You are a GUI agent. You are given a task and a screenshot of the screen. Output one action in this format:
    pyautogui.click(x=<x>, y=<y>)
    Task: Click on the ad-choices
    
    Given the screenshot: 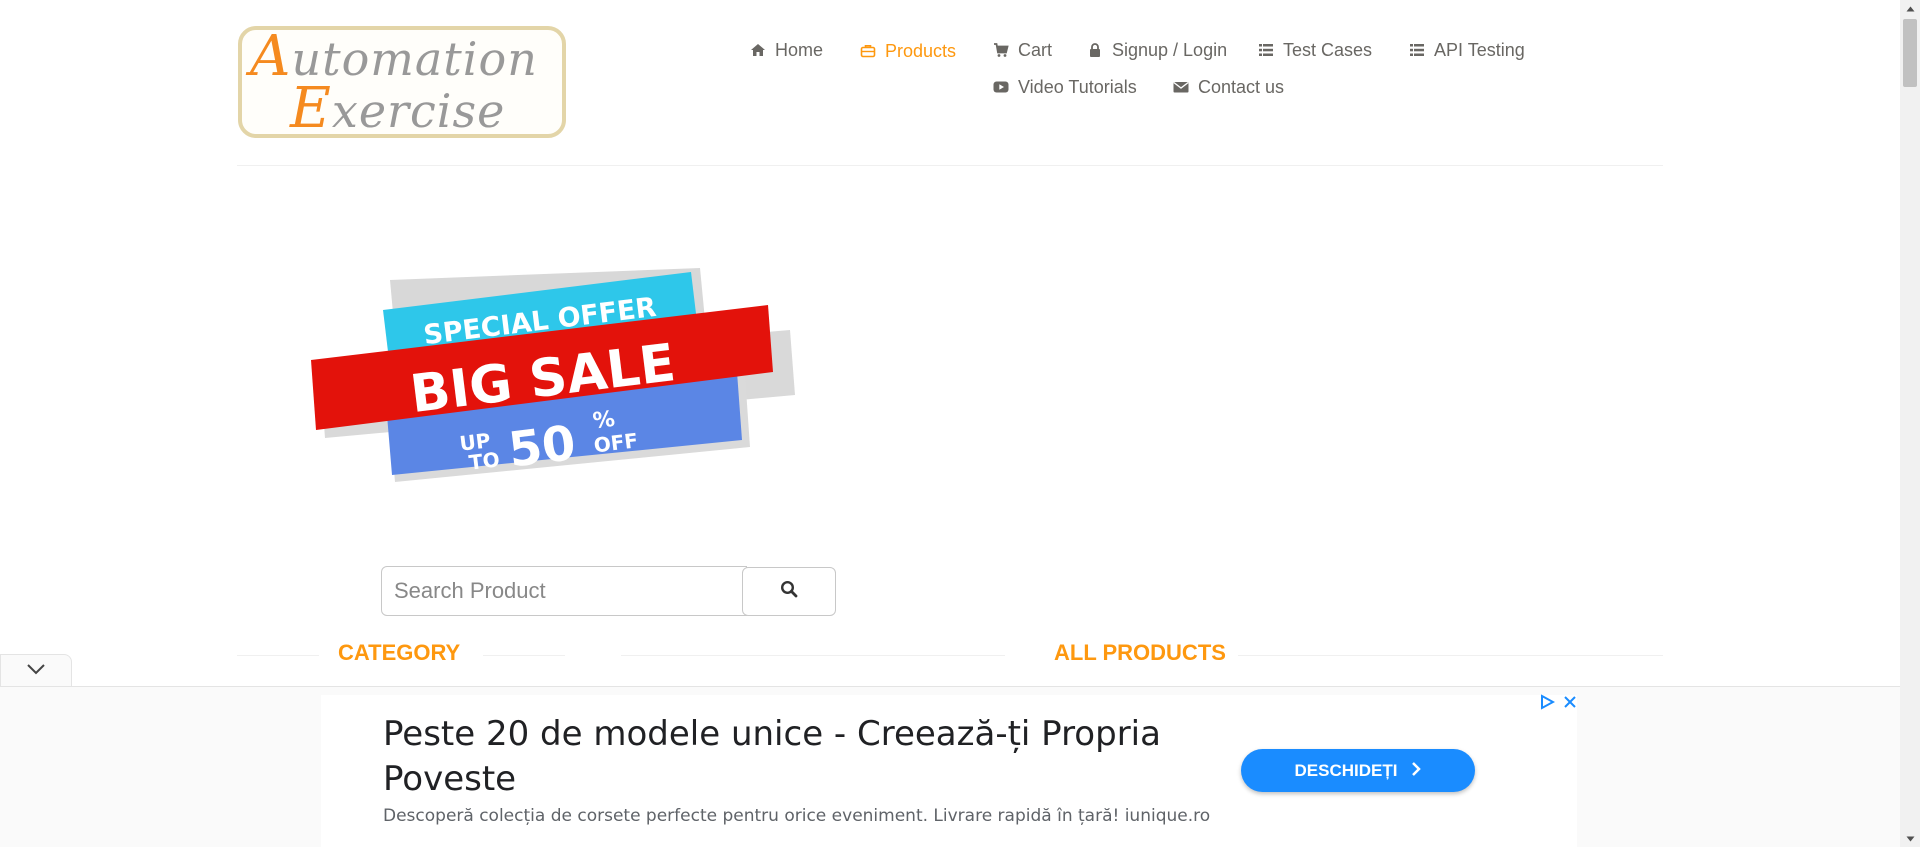 What is the action you would take?
    pyautogui.click(x=1558, y=704)
    